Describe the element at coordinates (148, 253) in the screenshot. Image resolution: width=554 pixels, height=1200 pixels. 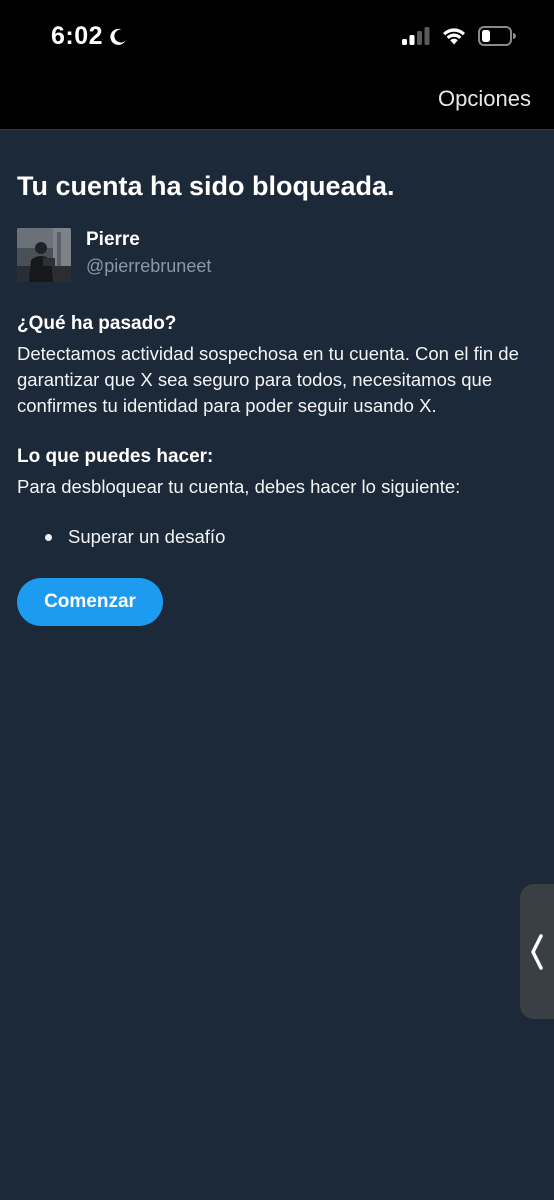
I see `account-info: Pierre @pierrebruneet` at that location.